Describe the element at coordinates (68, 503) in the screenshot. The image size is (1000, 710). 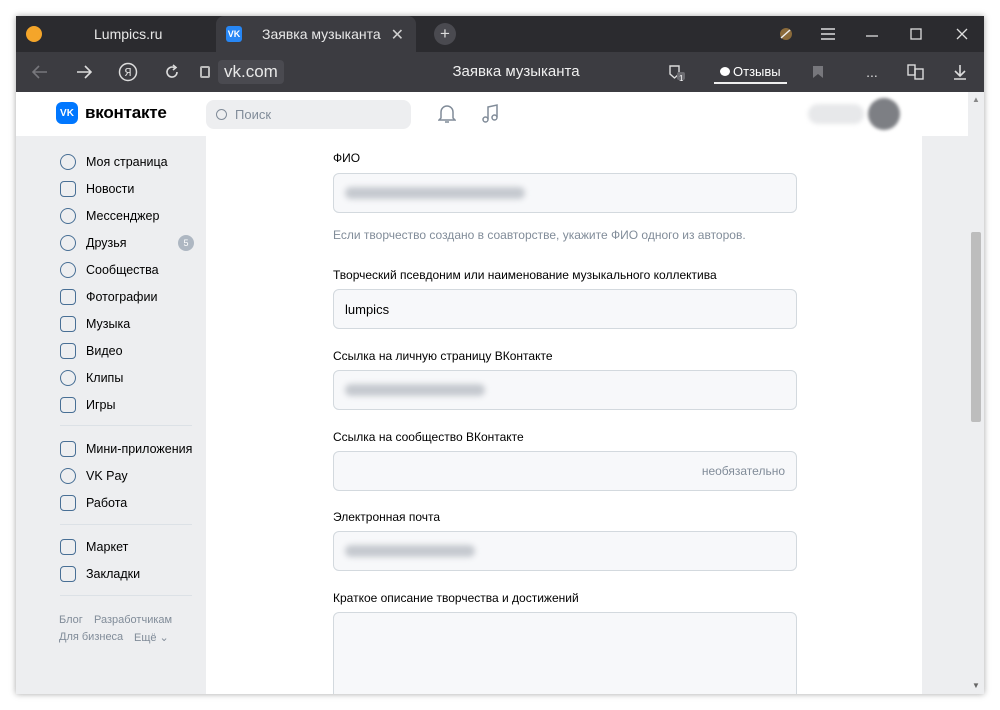
I see `work-icon` at that location.